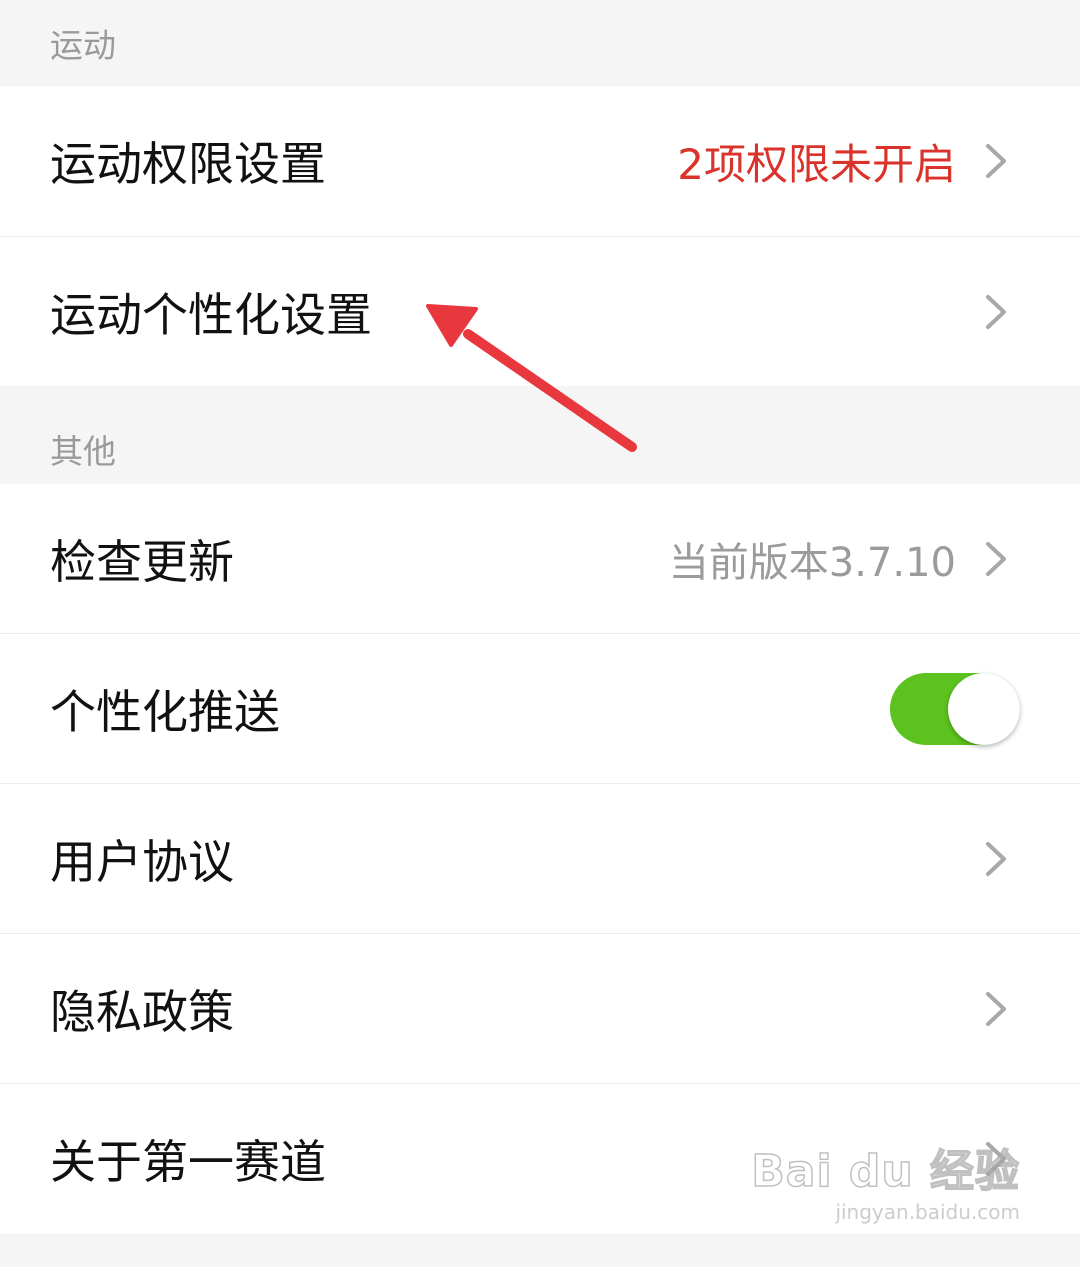  I want to click on watermark: Bai du 经验 jingyan.baidu.com, so click(885, 1185).